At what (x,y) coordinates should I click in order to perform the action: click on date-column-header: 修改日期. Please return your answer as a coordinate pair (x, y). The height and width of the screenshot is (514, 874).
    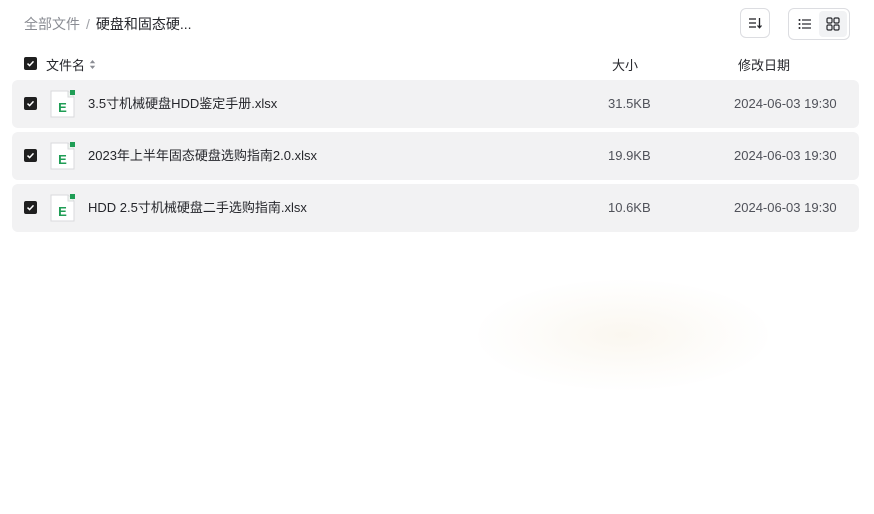
    Looking at the image, I should click on (764, 64).